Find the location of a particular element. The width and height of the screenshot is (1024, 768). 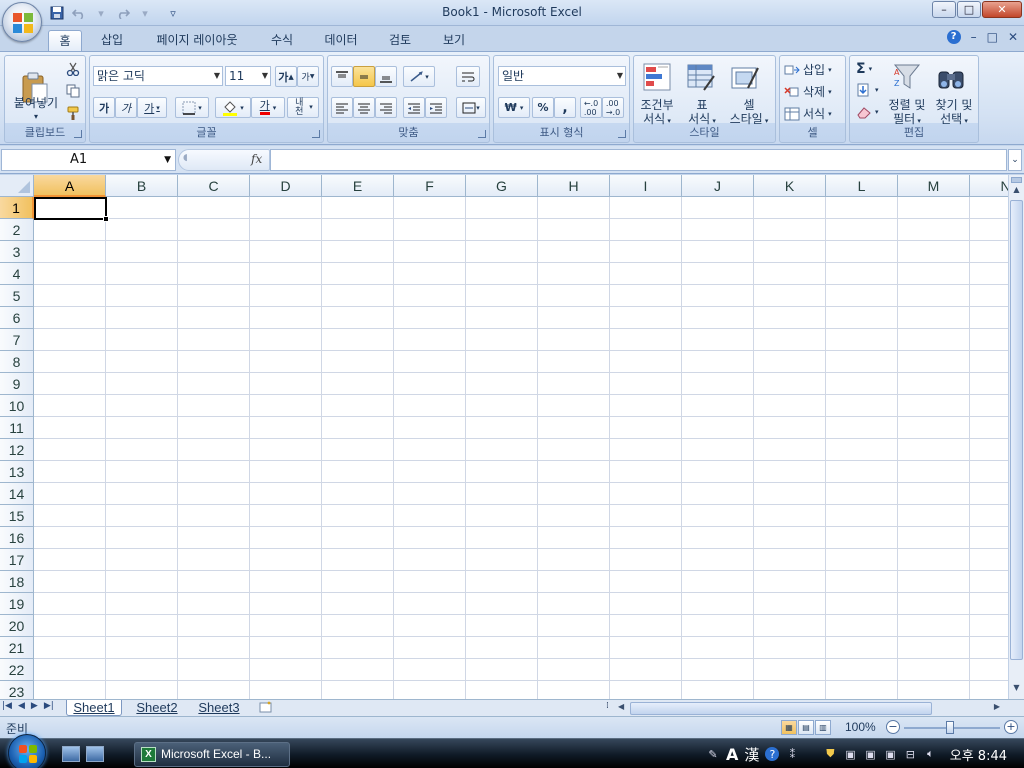

tray-app-icon-3: ▣ is located at coordinates (890, 754).